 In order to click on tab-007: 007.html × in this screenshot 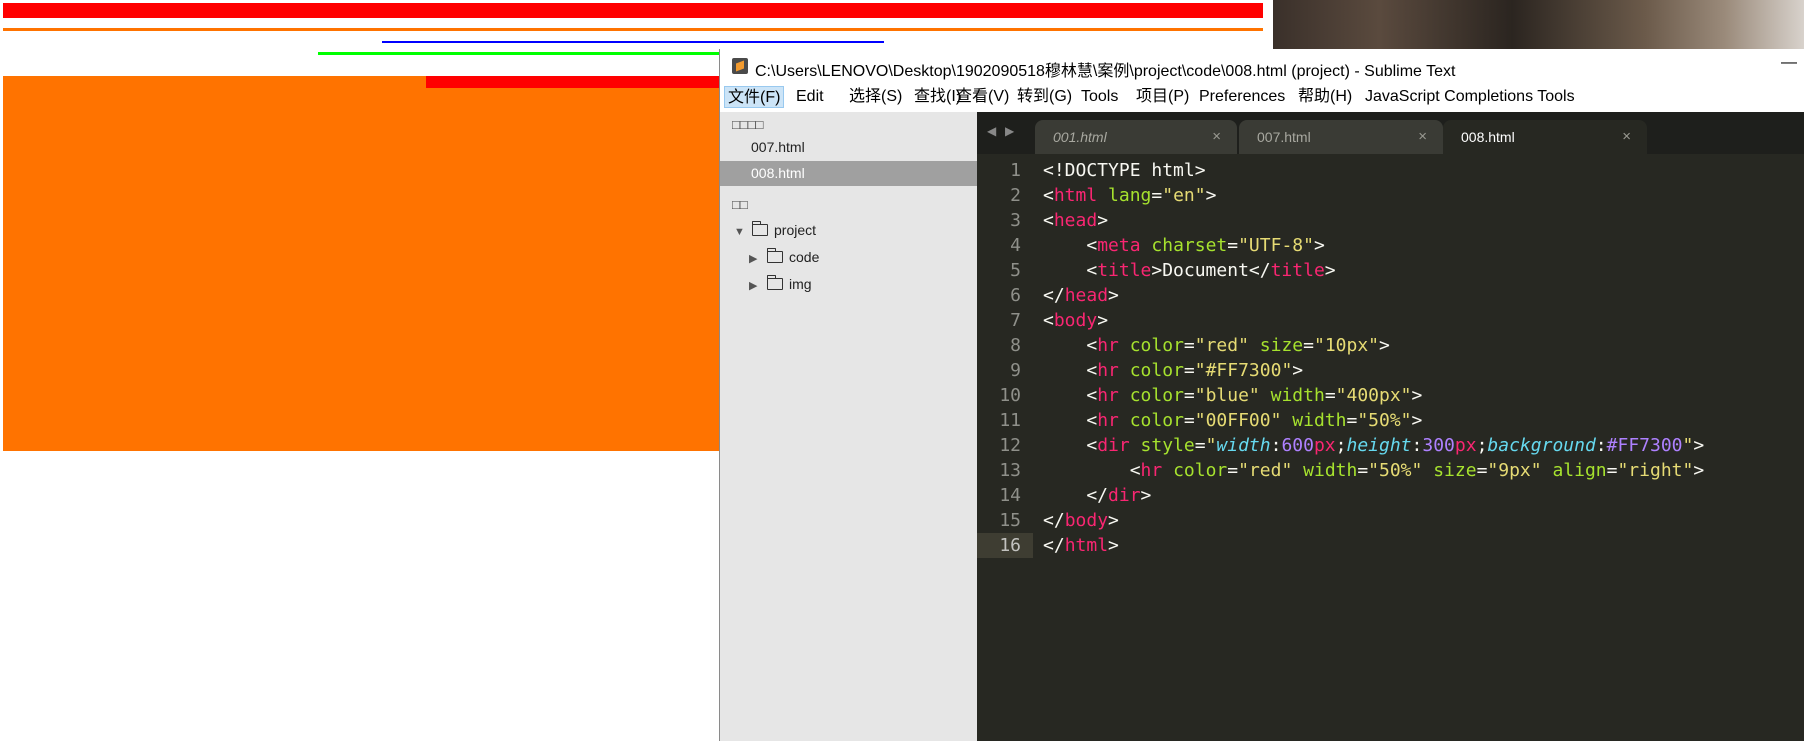, I will do `click(1341, 137)`.